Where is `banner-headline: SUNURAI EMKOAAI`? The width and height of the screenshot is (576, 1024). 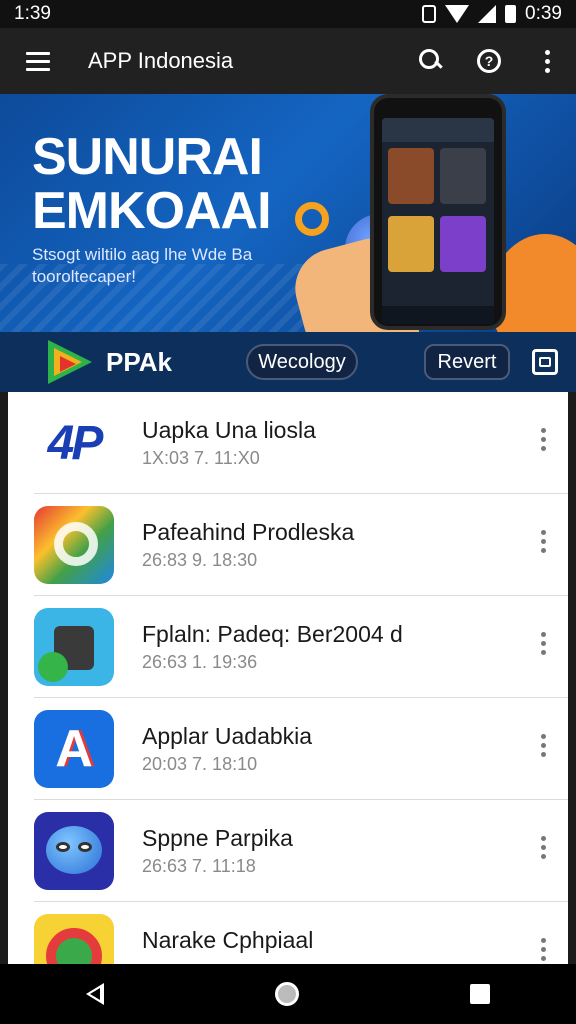 banner-headline: SUNURAI EMKOAAI is located at coordinates (152, 184).